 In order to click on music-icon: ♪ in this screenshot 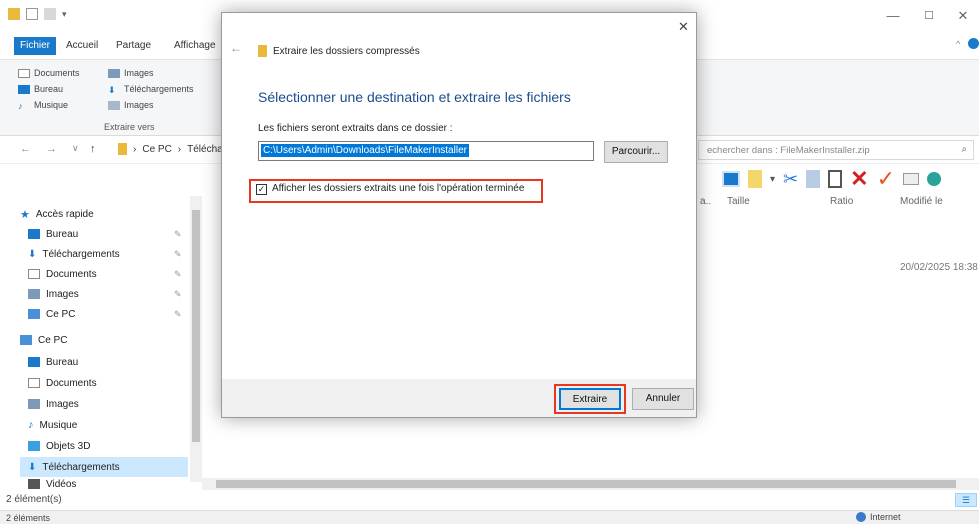, I will do `click(31, 425)`.